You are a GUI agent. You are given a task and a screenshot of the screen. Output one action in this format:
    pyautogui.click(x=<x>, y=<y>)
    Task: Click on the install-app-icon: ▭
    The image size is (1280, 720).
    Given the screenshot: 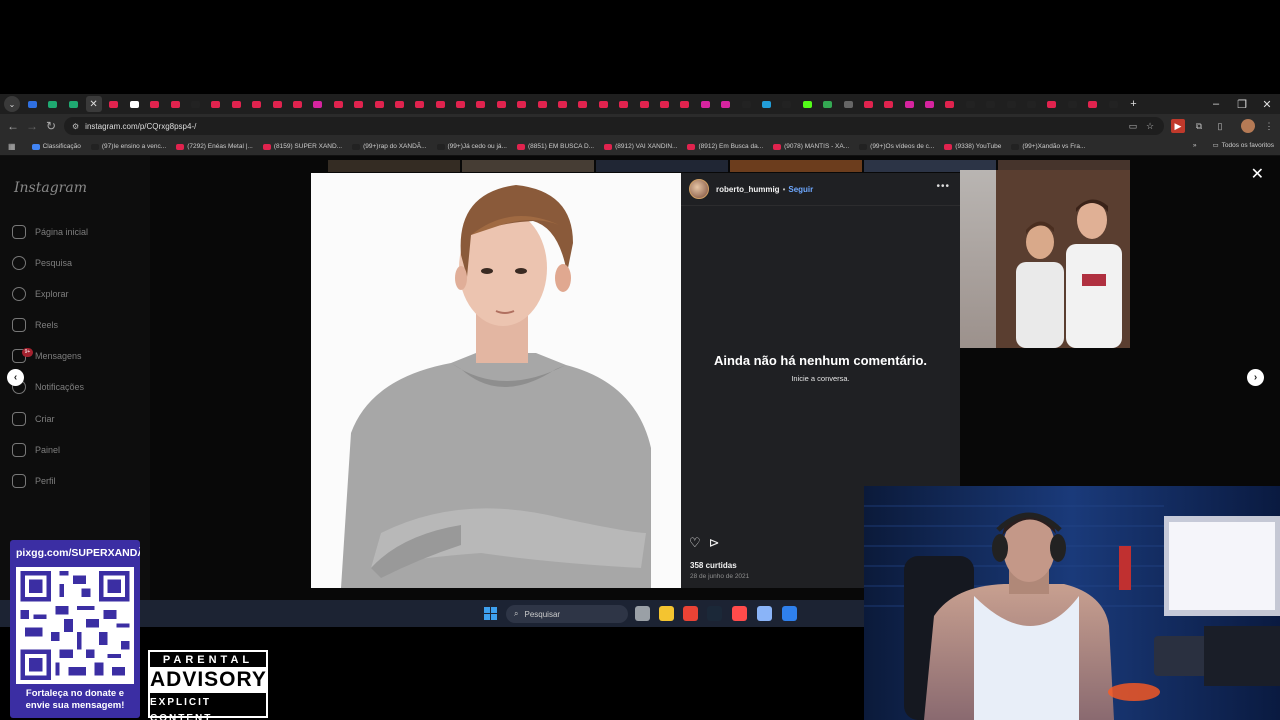 What is the action you would take?
    pyautogui.click(x=1133, y=126)
    